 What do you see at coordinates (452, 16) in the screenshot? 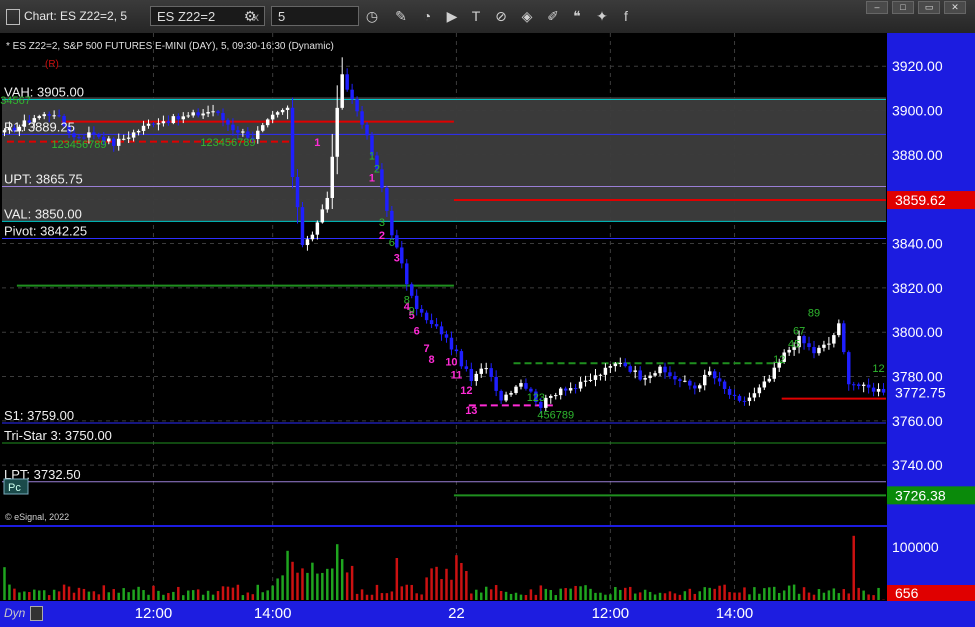
I see `play-icon: ▶` at bounding box center [452, 16].